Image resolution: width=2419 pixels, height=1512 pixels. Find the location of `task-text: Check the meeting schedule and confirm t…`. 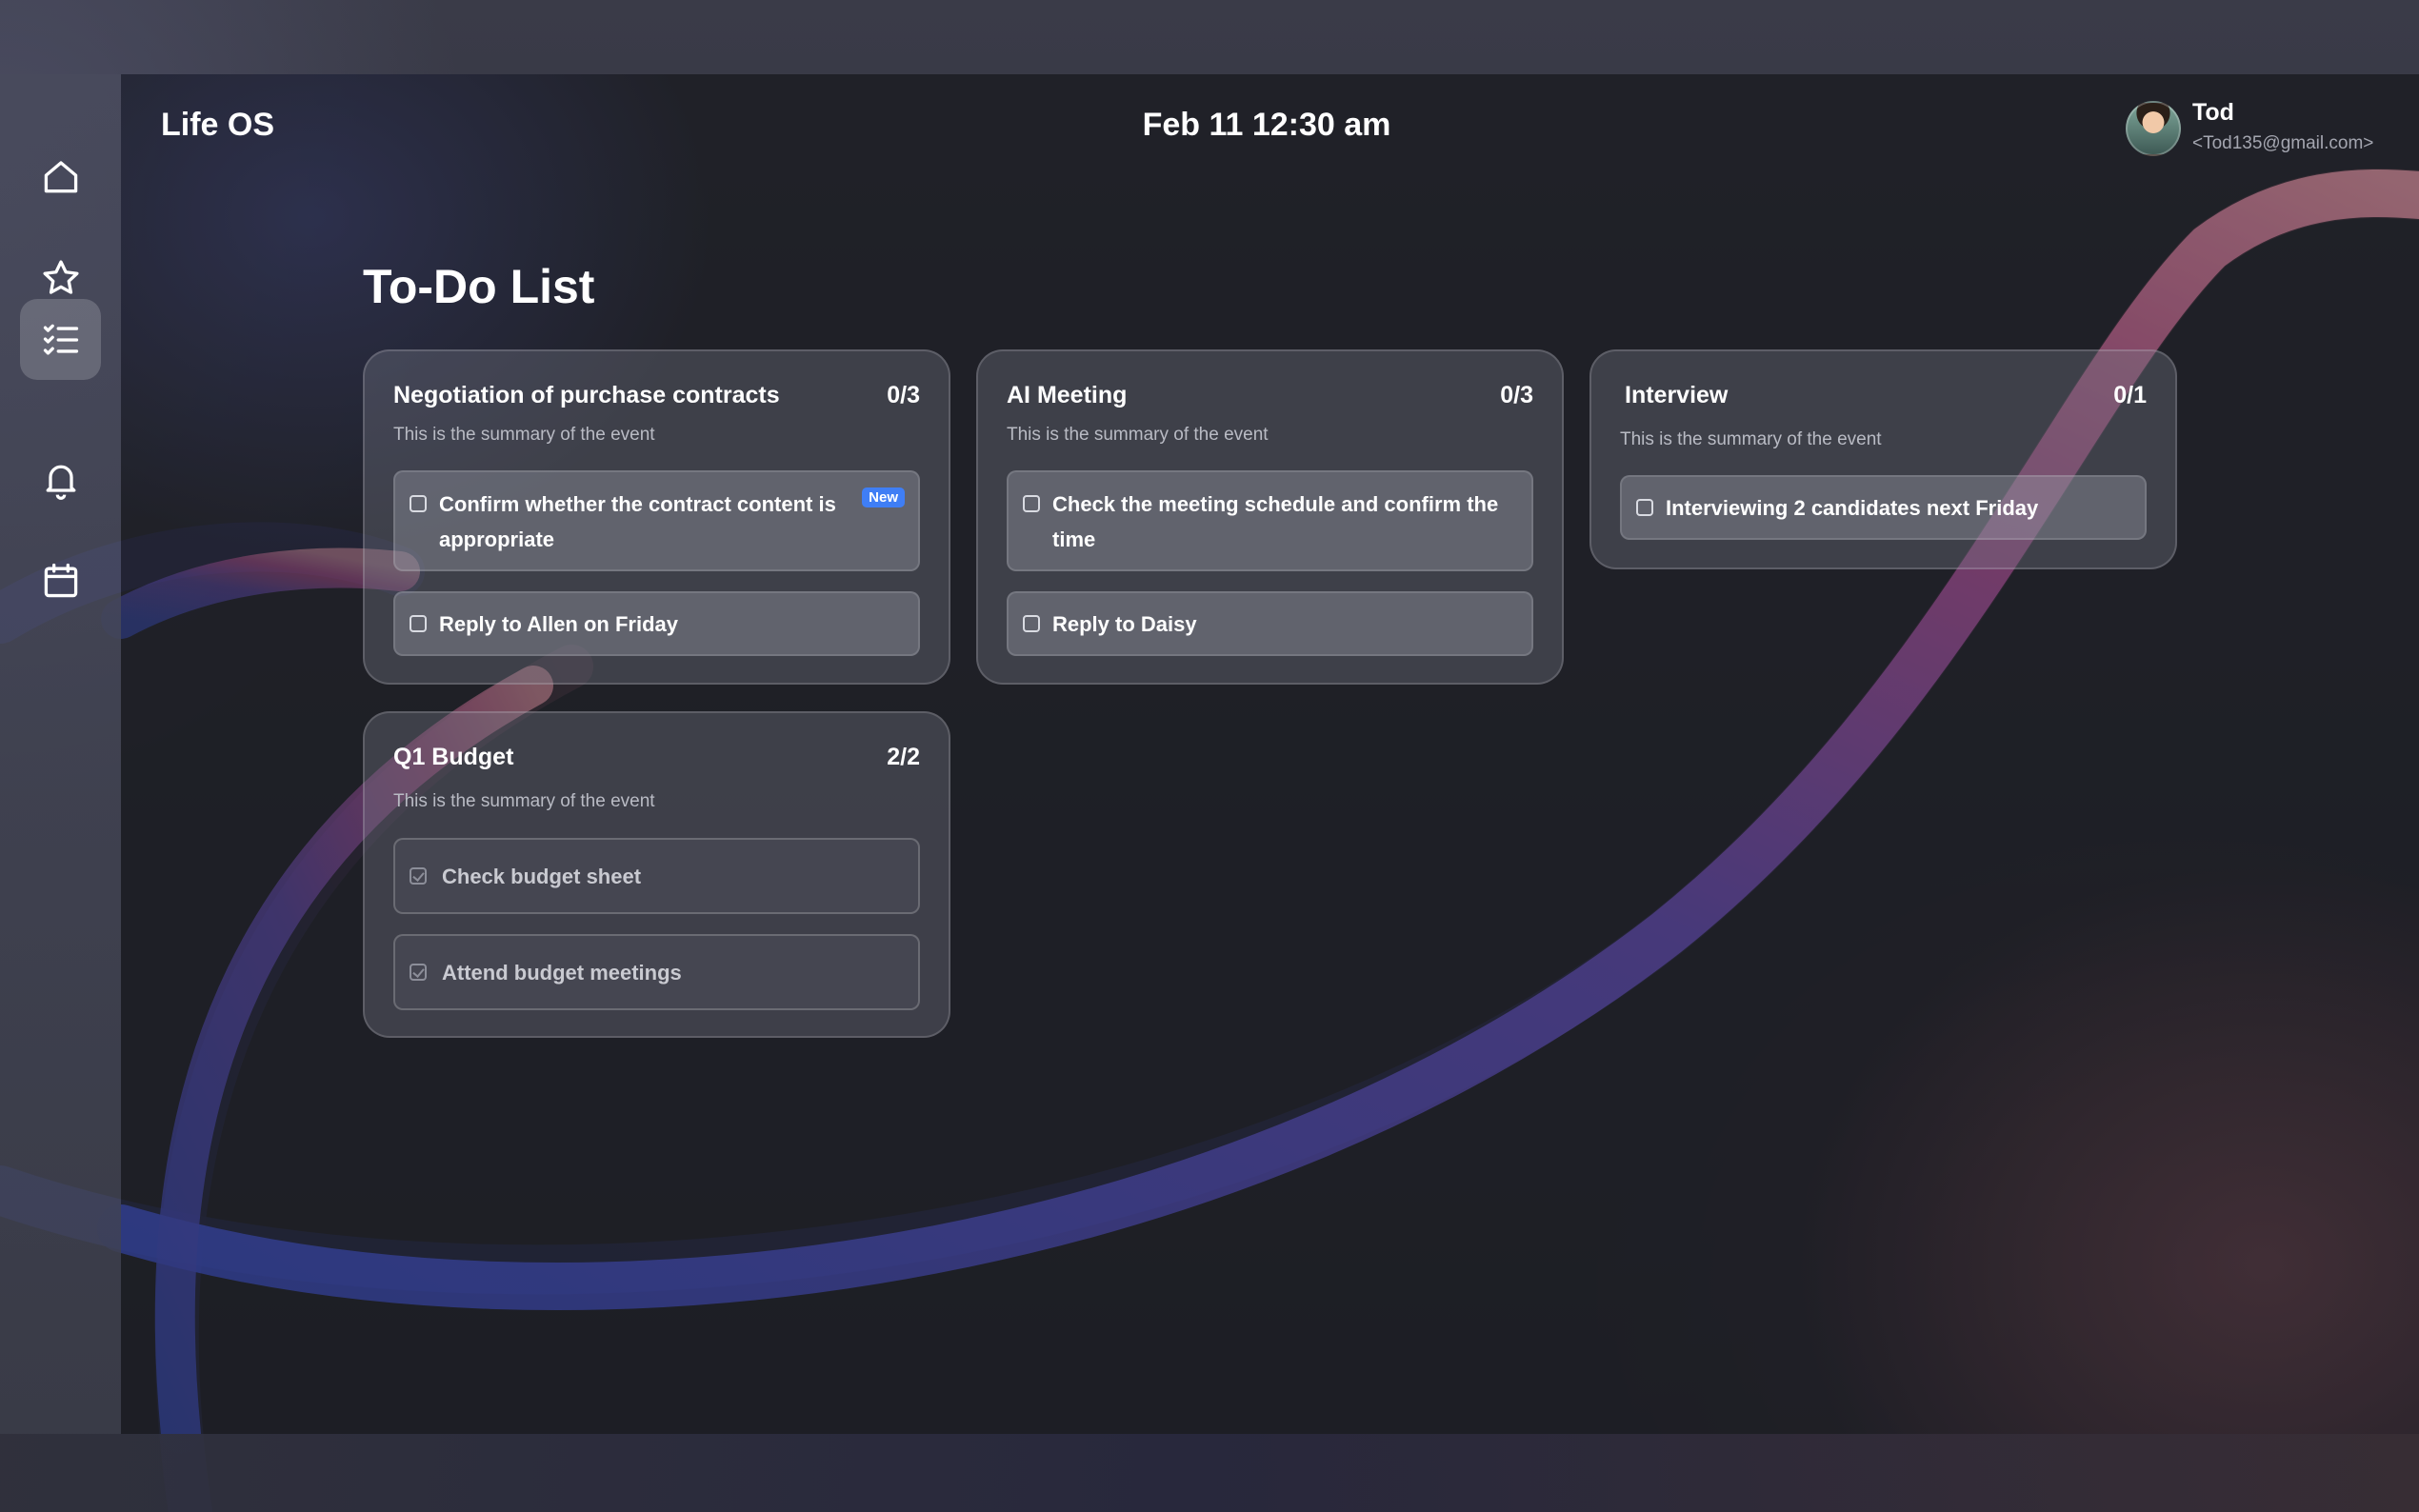

task-text: Check the meeting schedule and confirm t… is located at coordinates (1275, 521).